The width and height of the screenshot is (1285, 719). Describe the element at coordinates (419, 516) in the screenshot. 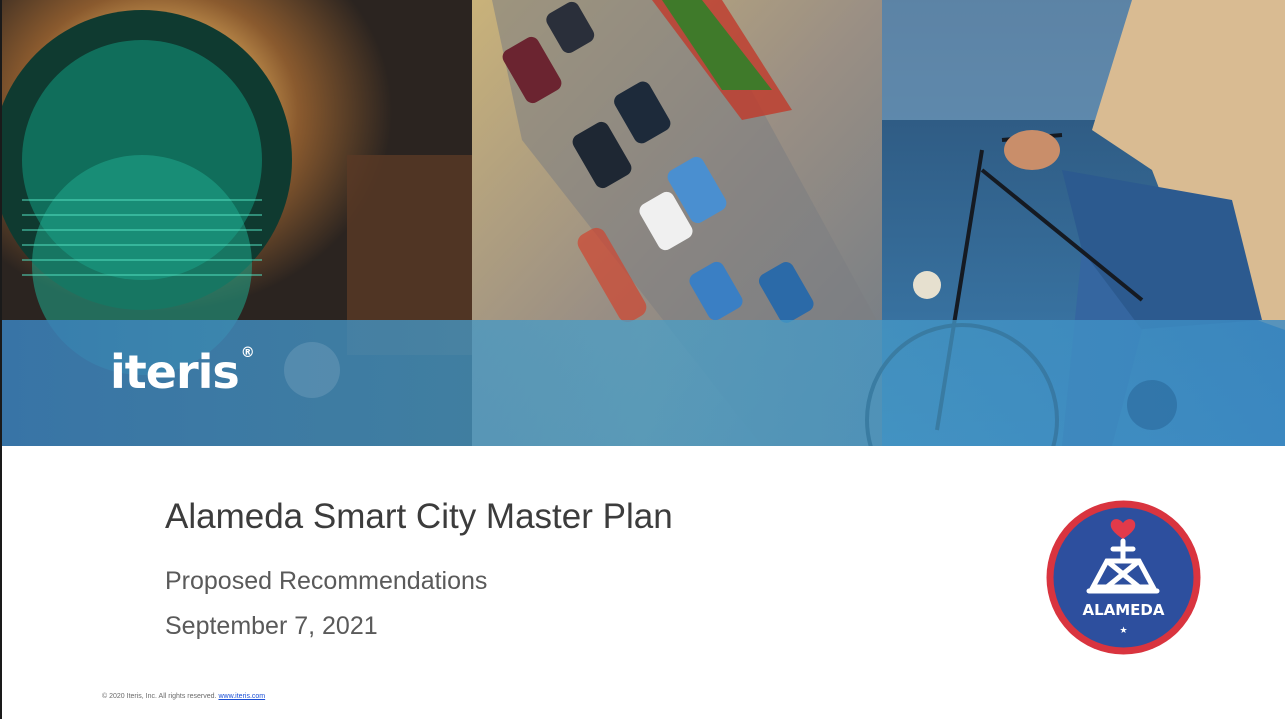

I see `slide-title: Alameda Smart City Master Plan` at that location.